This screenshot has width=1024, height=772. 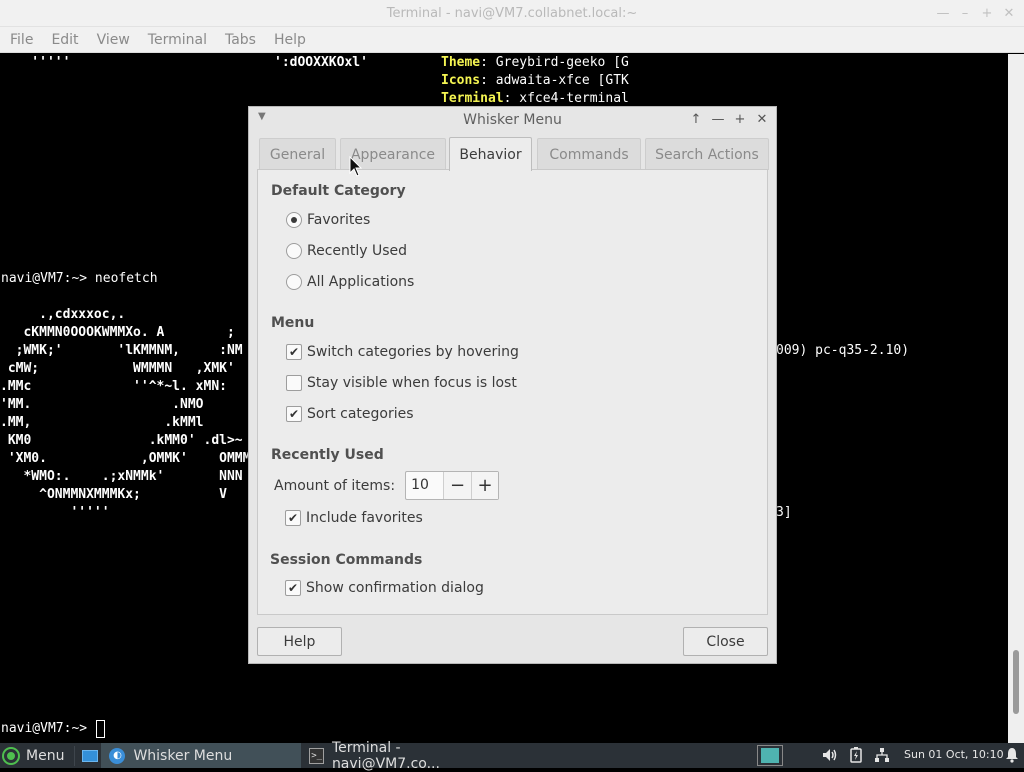 I want to click on tab-search-actions: Search Actions, so click(x=707, y=154).